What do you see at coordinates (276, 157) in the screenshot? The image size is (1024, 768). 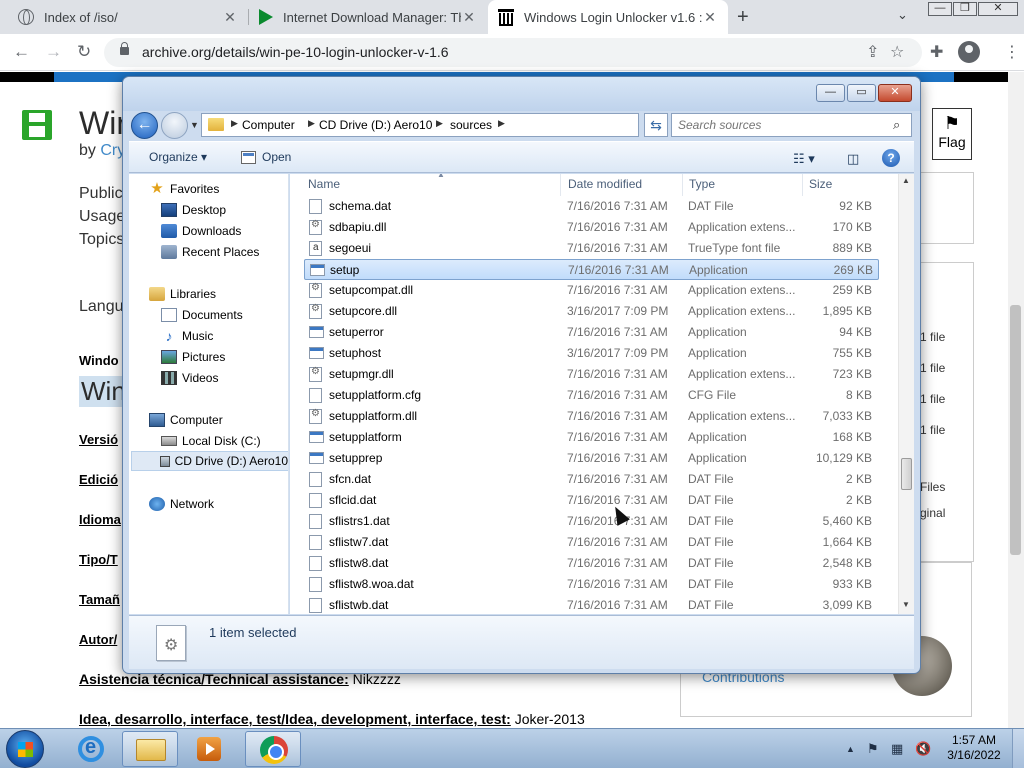 I see `open-button: Open` at bounding box center [276, 157].